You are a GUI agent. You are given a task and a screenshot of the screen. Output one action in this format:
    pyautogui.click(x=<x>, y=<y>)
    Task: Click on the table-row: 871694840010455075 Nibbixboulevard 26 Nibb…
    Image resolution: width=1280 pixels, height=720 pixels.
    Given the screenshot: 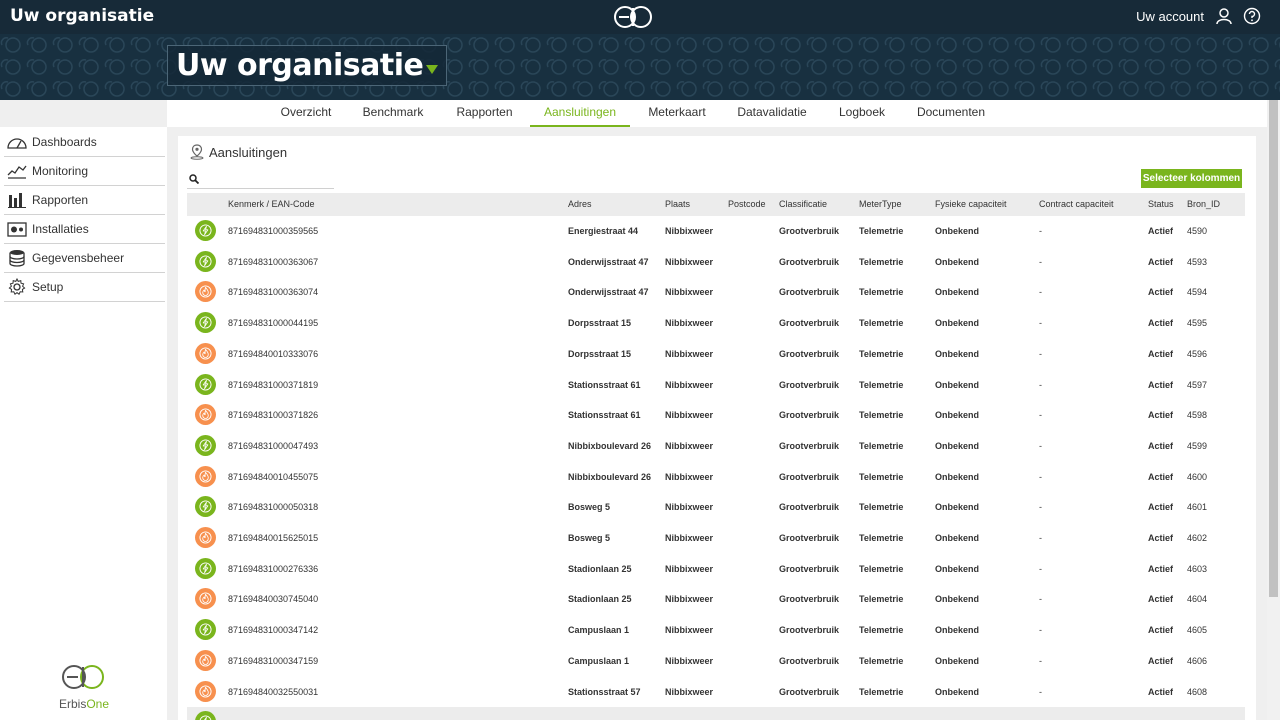 What is the action you would take?
    pyautogui.click(x=716, y=477)
    